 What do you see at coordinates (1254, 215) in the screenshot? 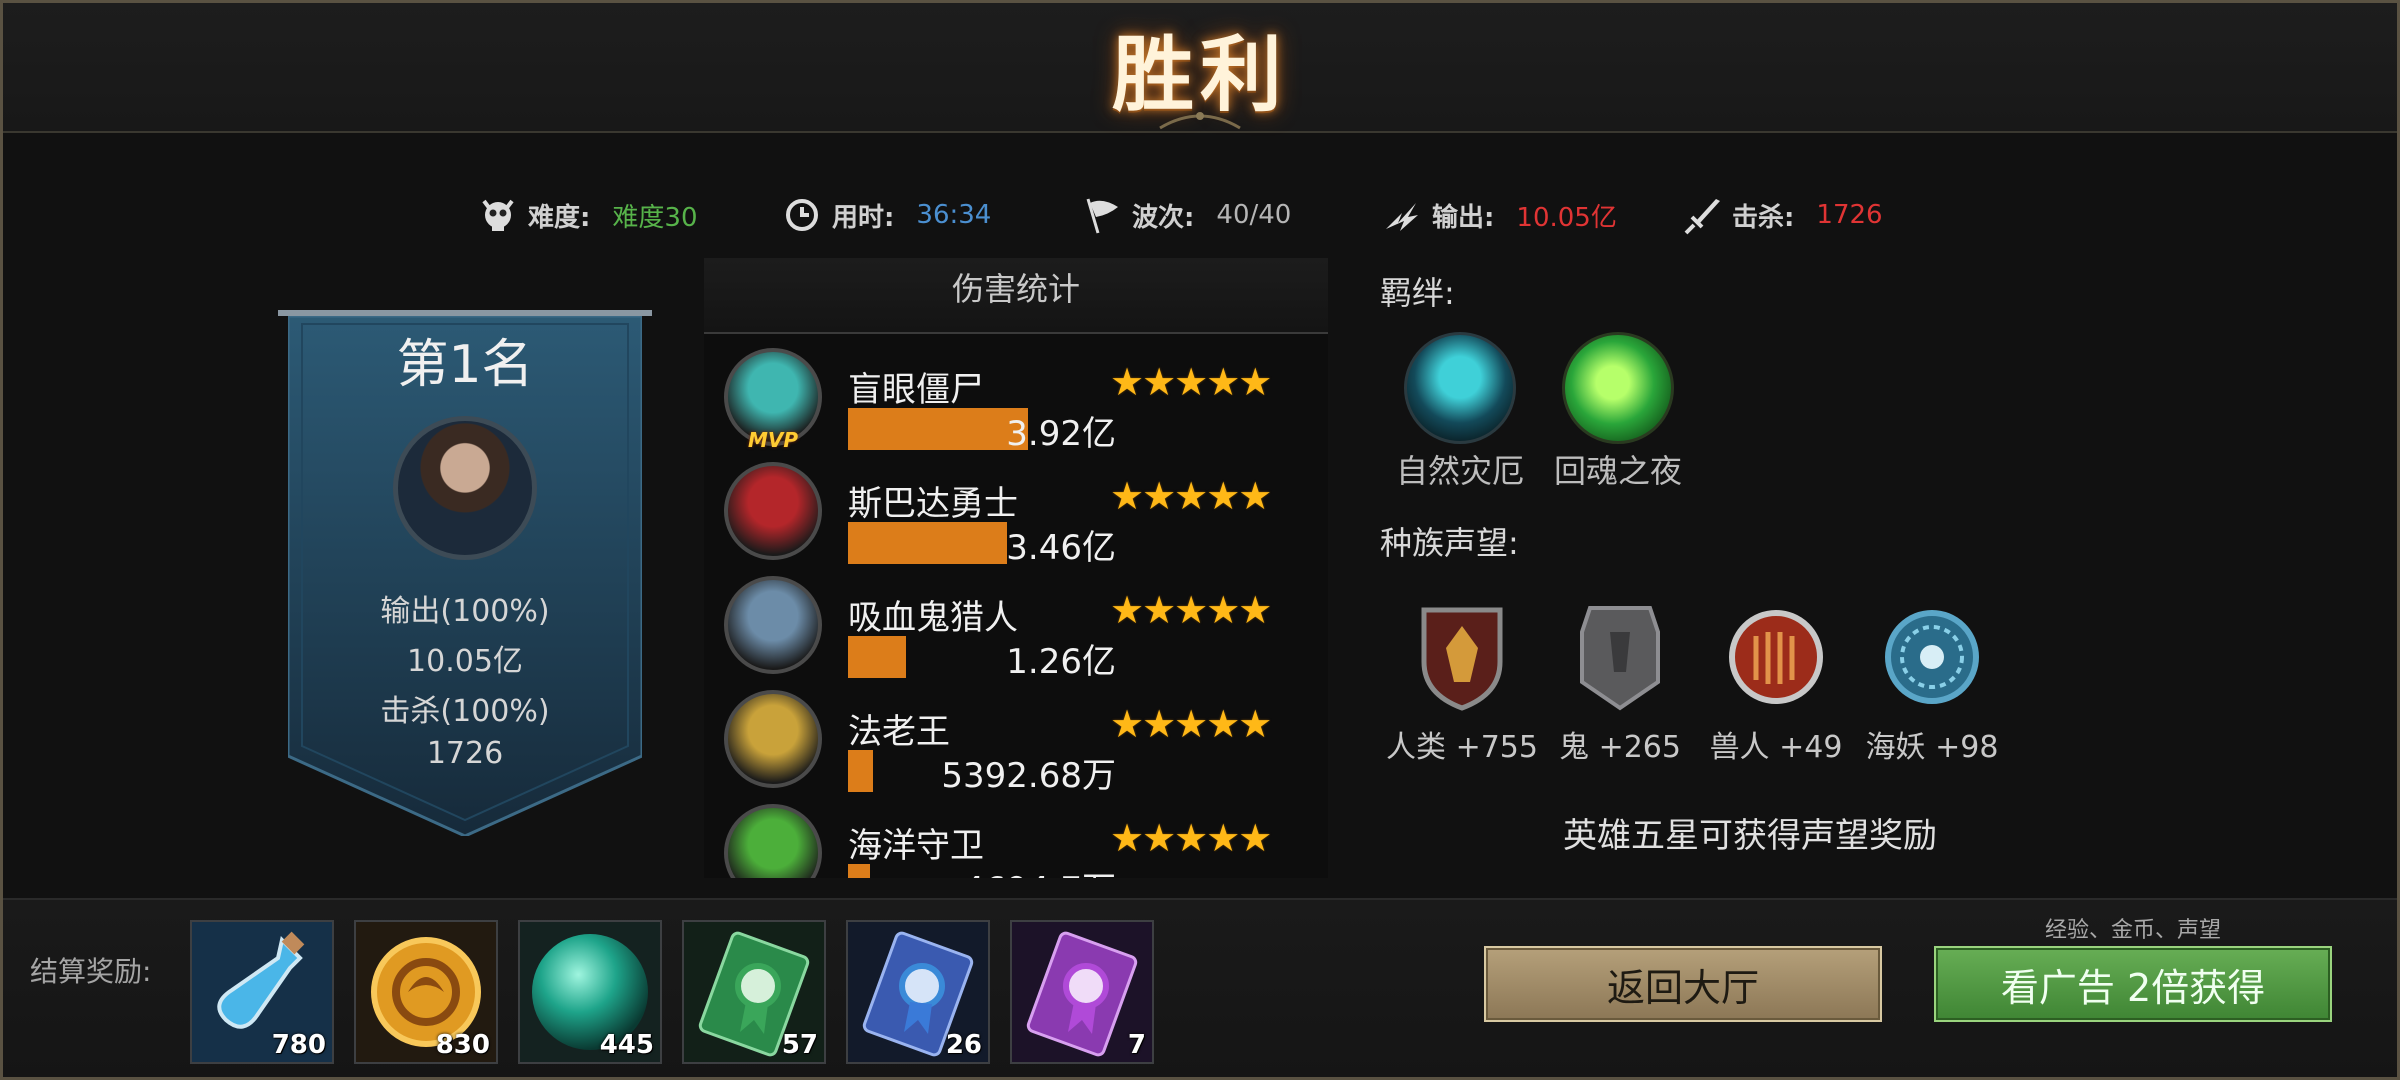
I see `stat-wave-value: 40/40` at bounding box center [1254, 215].